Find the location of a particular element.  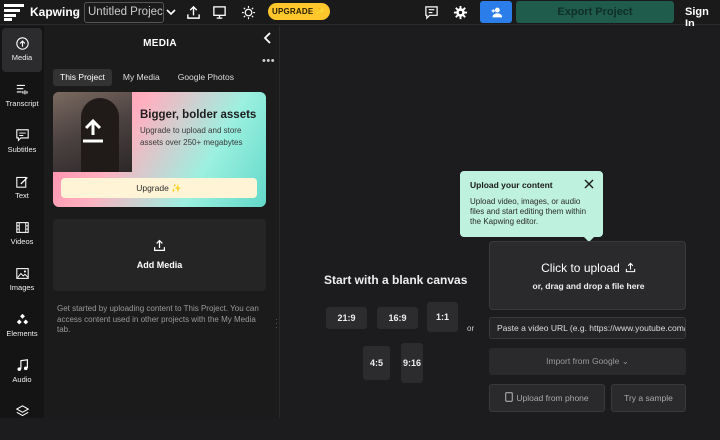

promo-image is located at coordinates (92, 132).